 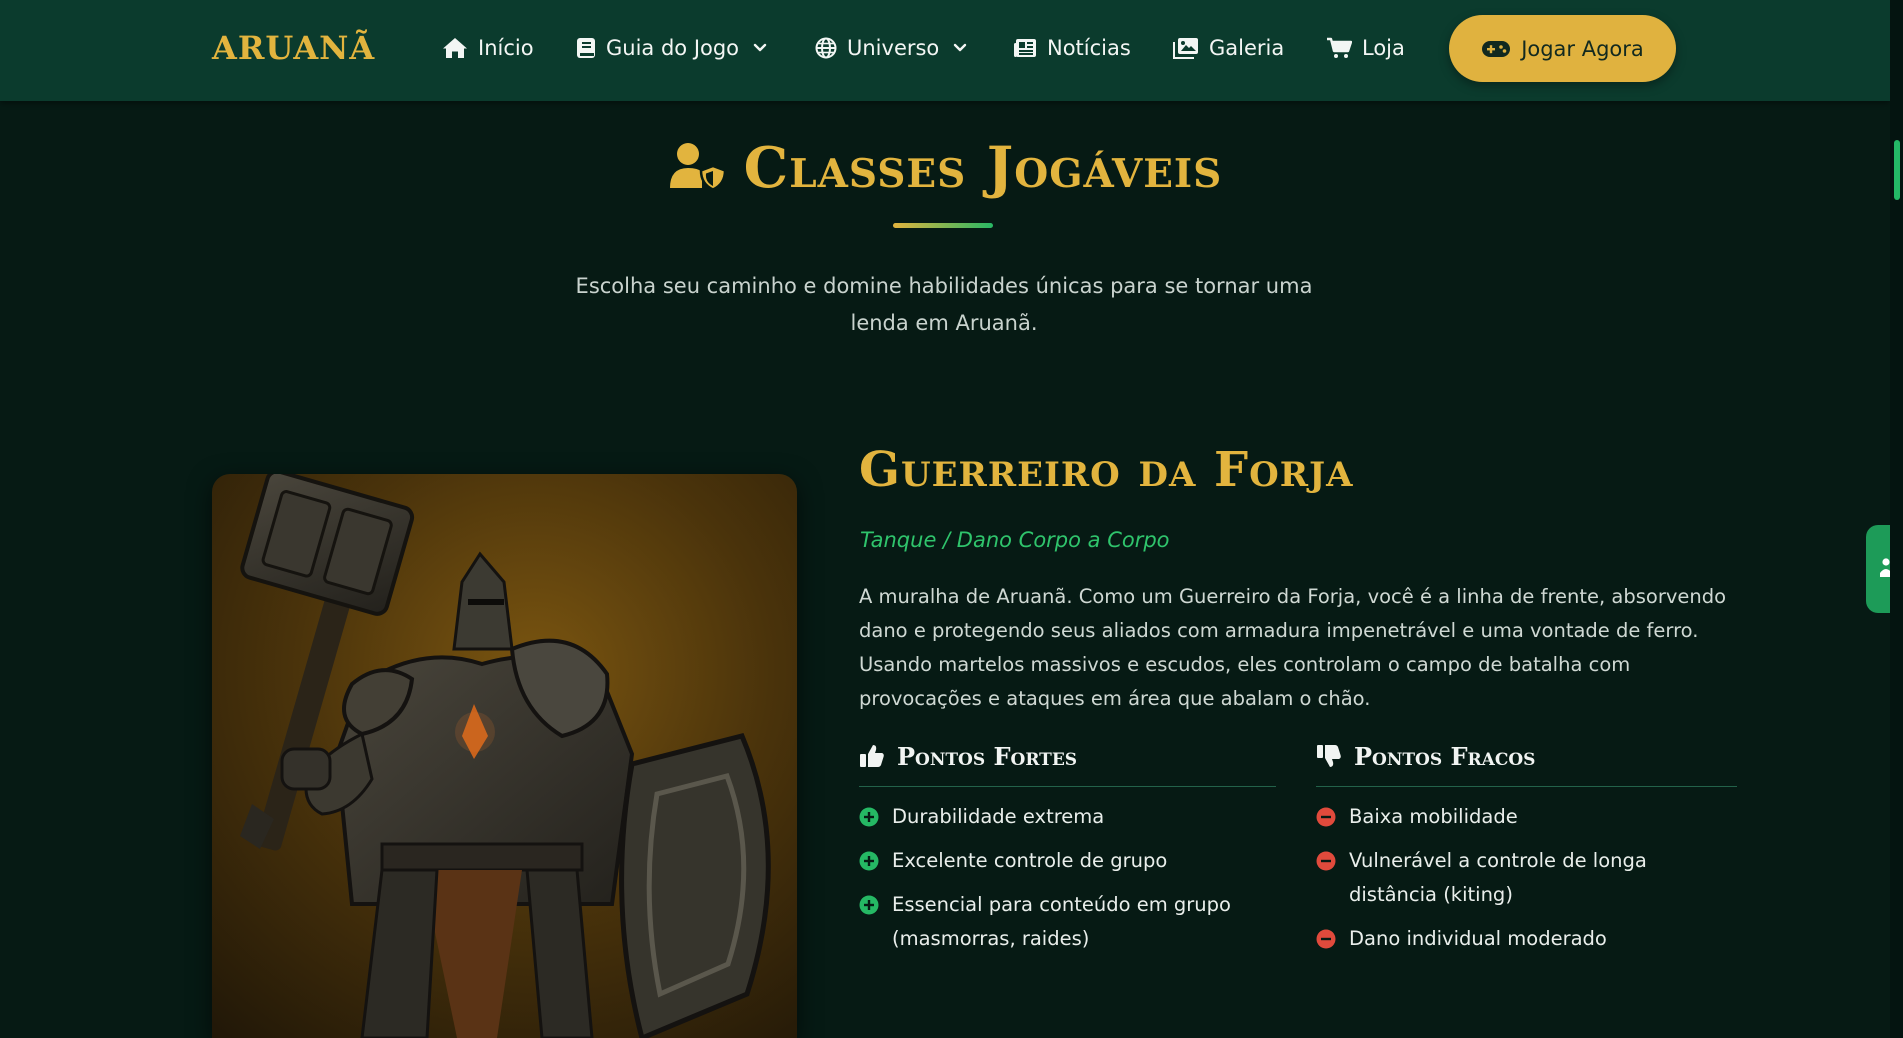 What do you see at coordinates (1897, 170) in the screenshot?
I see `scrollbar-thumb` at bounding box center [1897, 170].